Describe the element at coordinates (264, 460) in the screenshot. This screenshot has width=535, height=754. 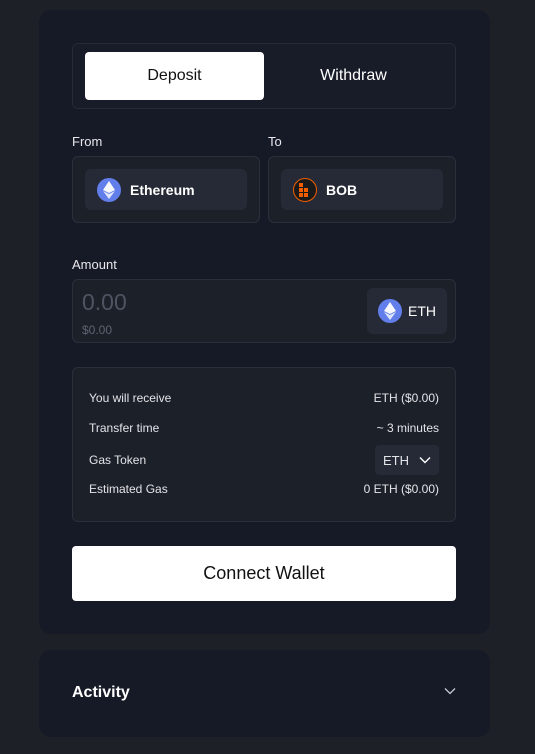
I see `gas-token-row: Gas Token ETH` at that location.